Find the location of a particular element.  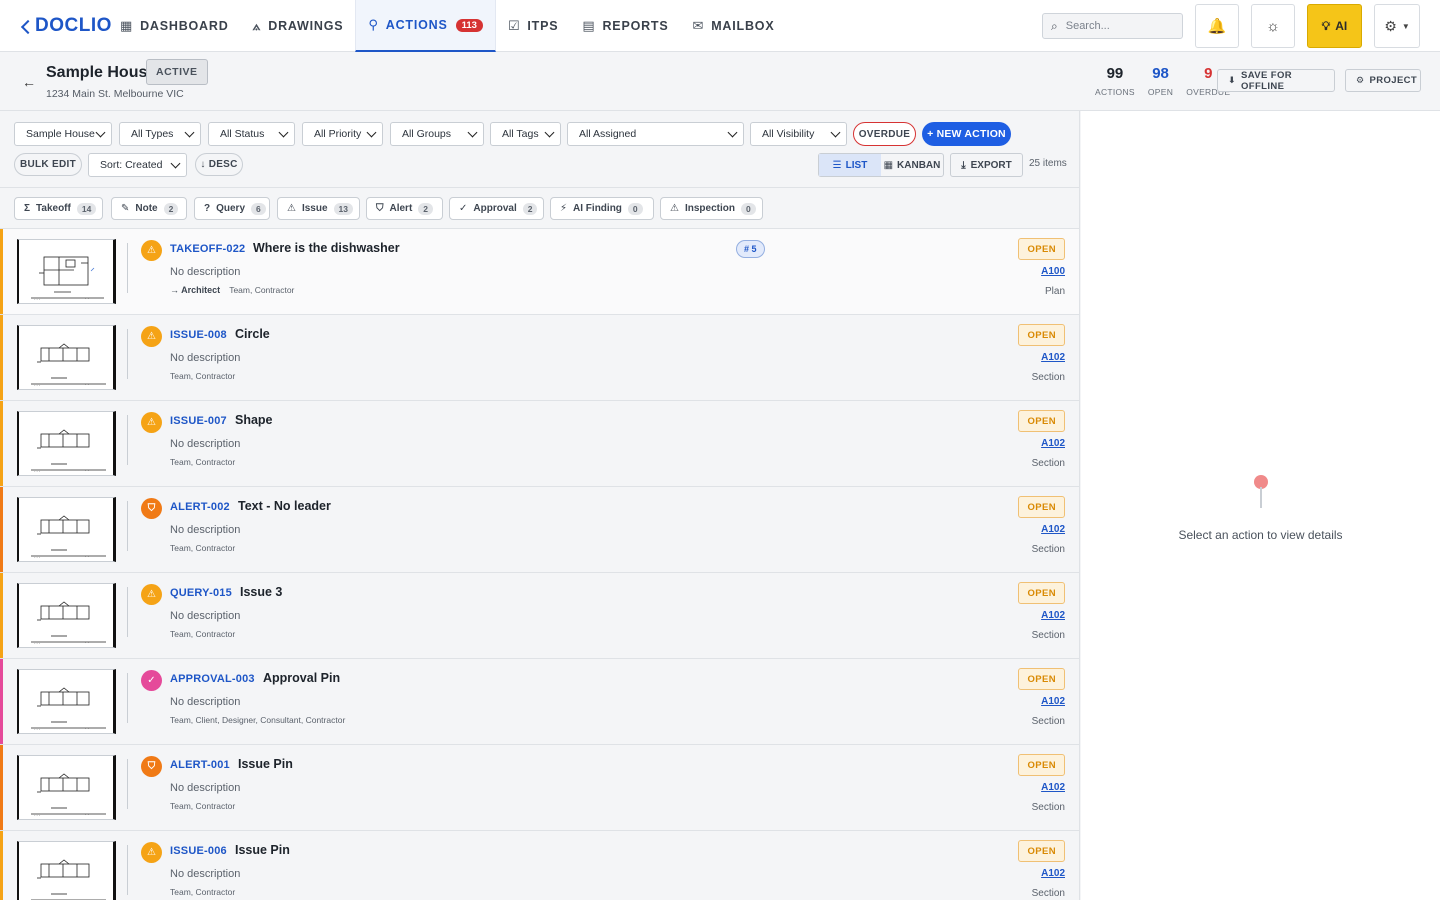

action-id: ALERT-002 is located at coordinates (200, 507).